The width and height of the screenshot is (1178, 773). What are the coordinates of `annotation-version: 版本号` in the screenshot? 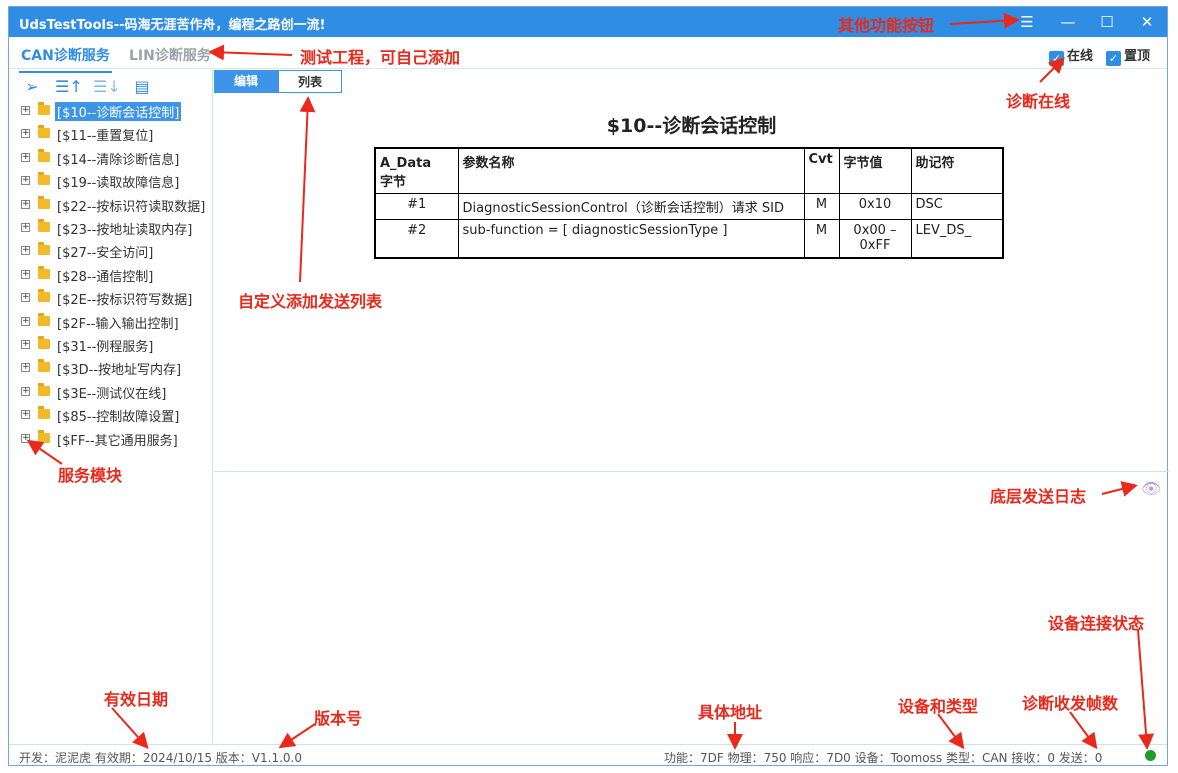 It's located at (338, 718).